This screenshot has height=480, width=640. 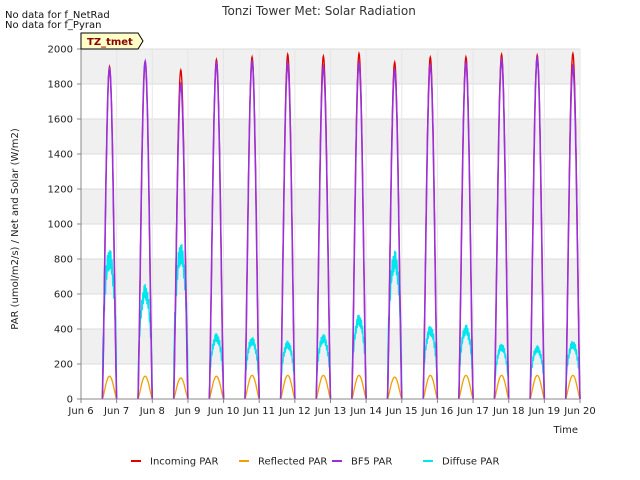 I want to click on x-tick-label: Jun 6, so click(x=80, y=411).